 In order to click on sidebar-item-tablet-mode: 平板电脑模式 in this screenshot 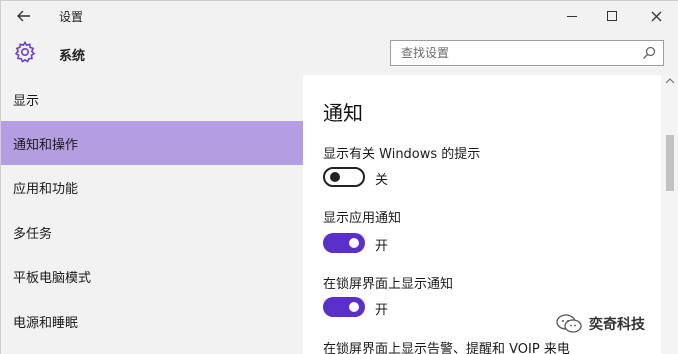, I will do `click(152, 276)`.